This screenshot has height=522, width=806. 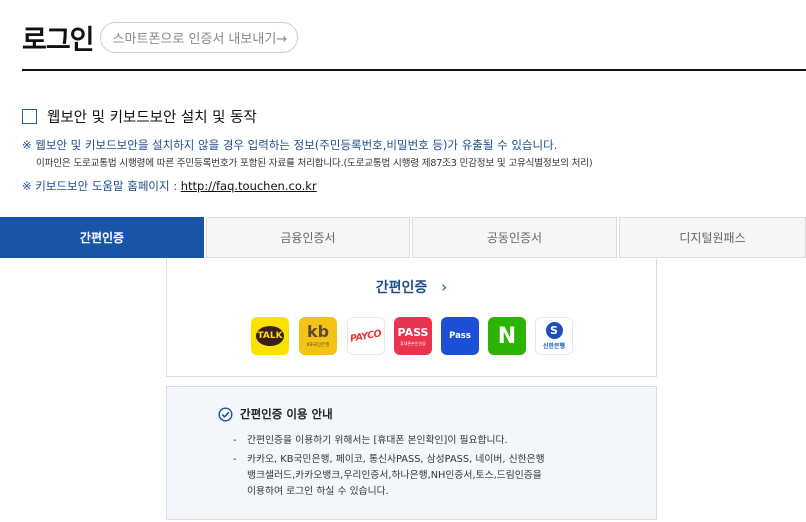 I want to click on page-header: 로그인 스마트폰으로 인증서 내보내기→, so click(x=160, y=37).